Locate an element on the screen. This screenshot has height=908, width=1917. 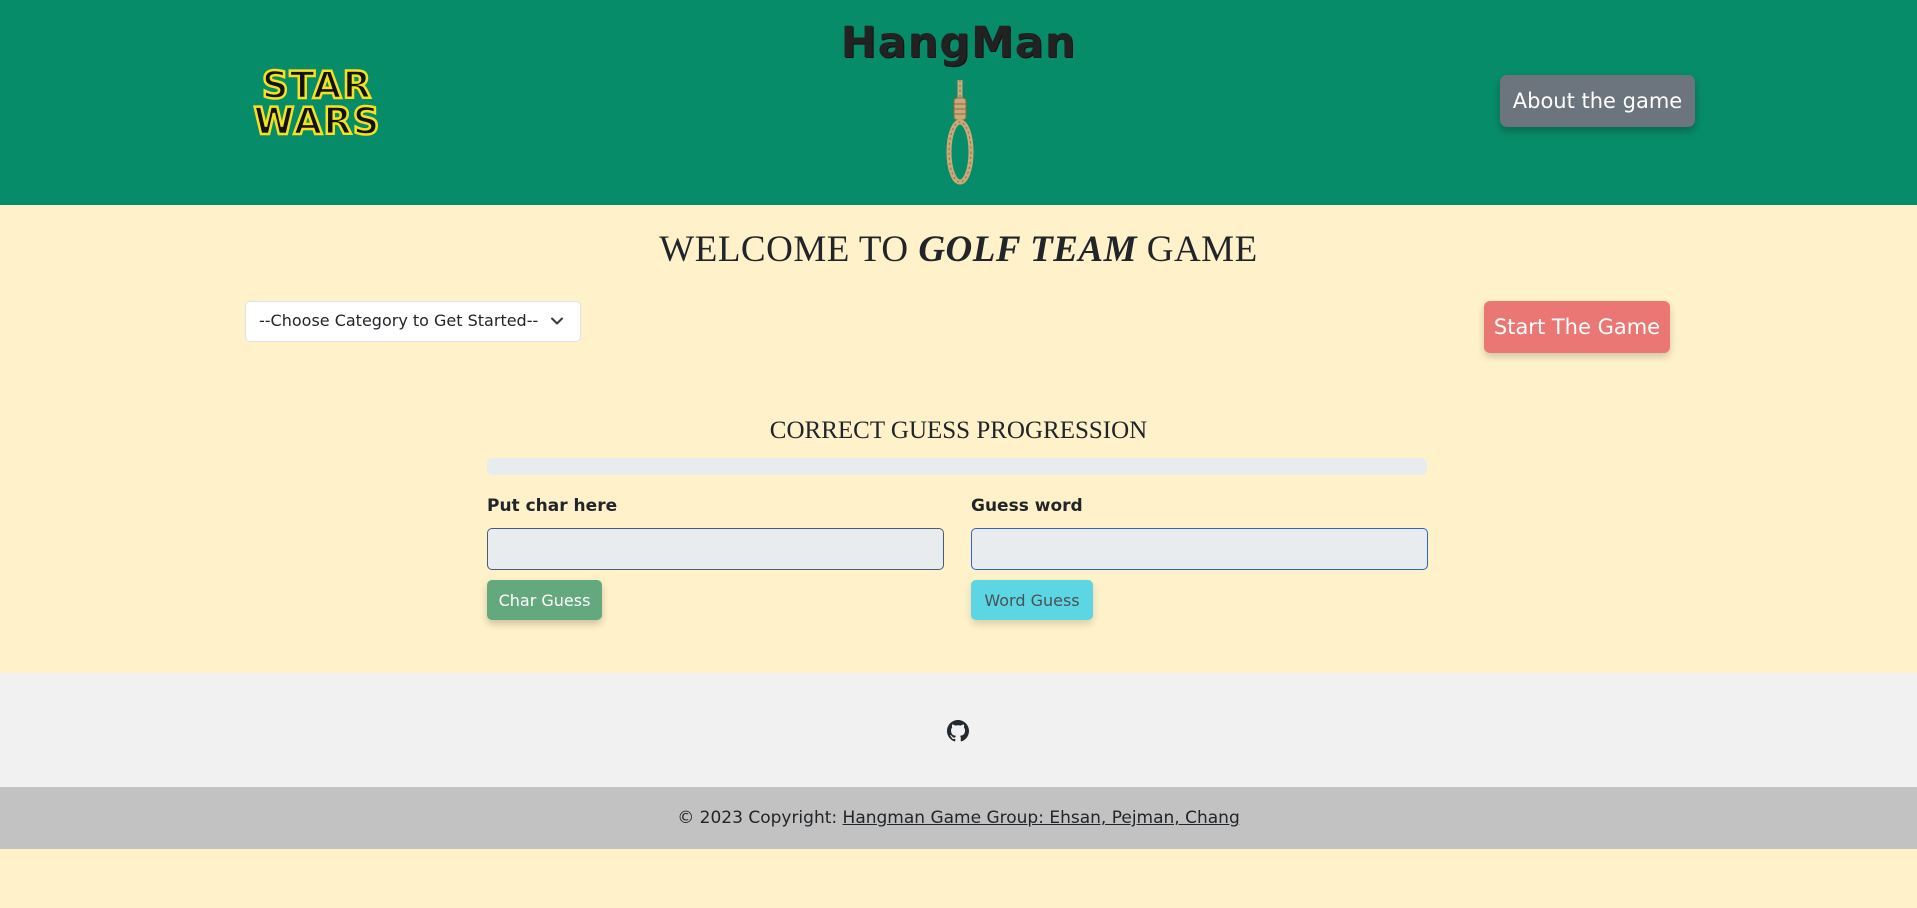
chevron-down-icon is located at coordinates (557, 321).